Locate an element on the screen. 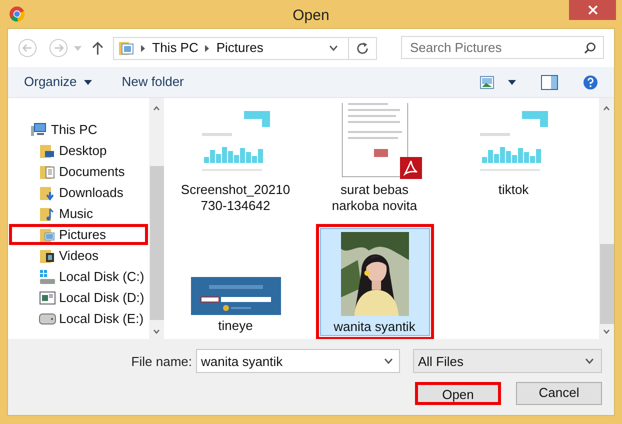 The height and width of the screenshot is (424, 622). new-folder-button: New folder is located at coordinates (153, 82).